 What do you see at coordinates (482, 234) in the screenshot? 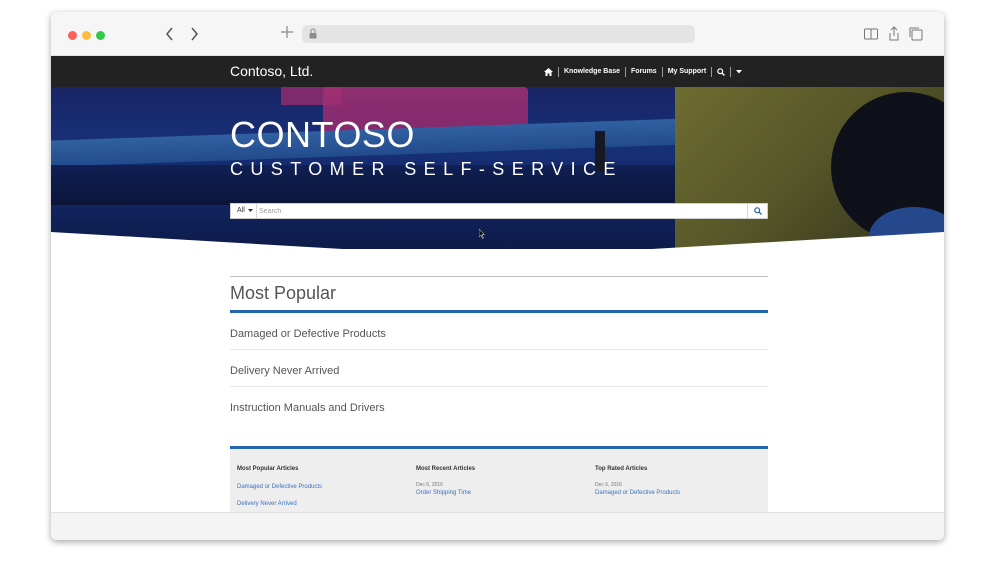
I see `mouse-cursor-icon` at bounding box center [482, 234].